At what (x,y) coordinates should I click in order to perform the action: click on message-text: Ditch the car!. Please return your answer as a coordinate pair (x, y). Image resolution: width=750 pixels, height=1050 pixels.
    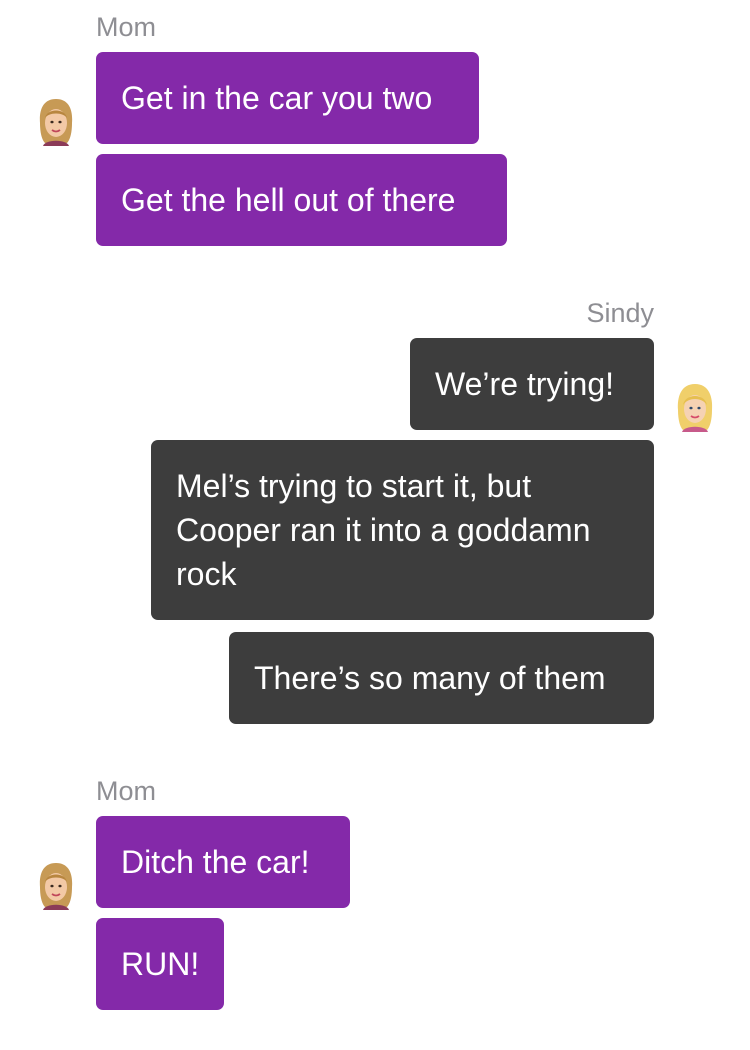
    Looking at the image, I should click on (215, 862).